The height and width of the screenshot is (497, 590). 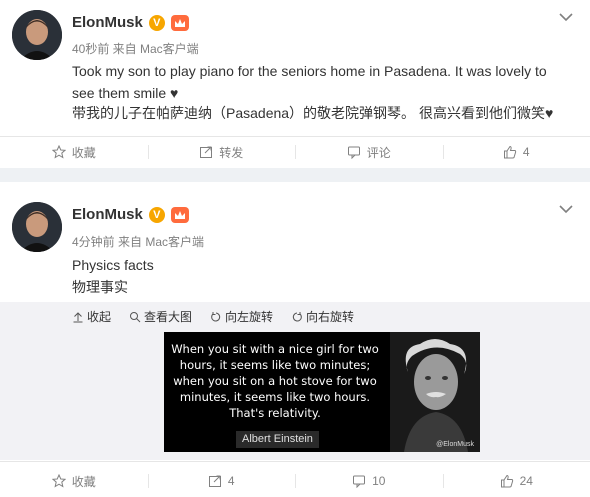 What do you see at coordinates (135, 316) in the screenshot?
I see `search-icon` at bounding box center [135, 316].